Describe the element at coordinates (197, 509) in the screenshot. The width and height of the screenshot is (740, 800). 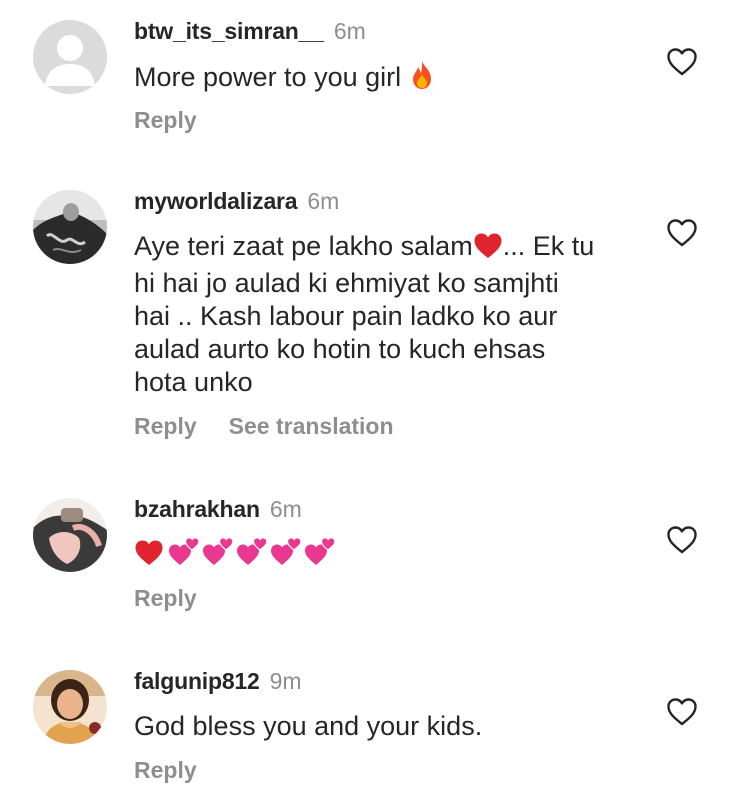
I see `username: bzahrakhan` at that location.